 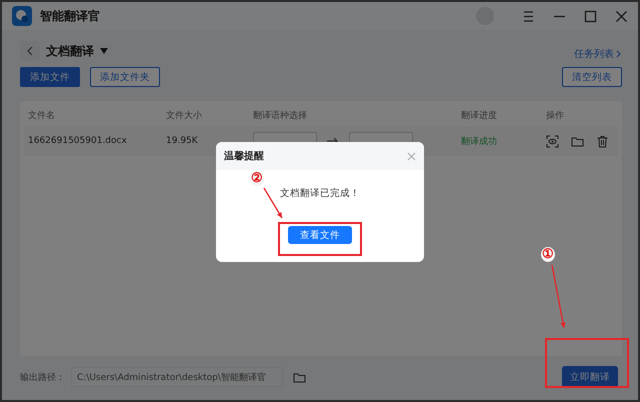 I want to click on back-button, so click(x=30, y=51).